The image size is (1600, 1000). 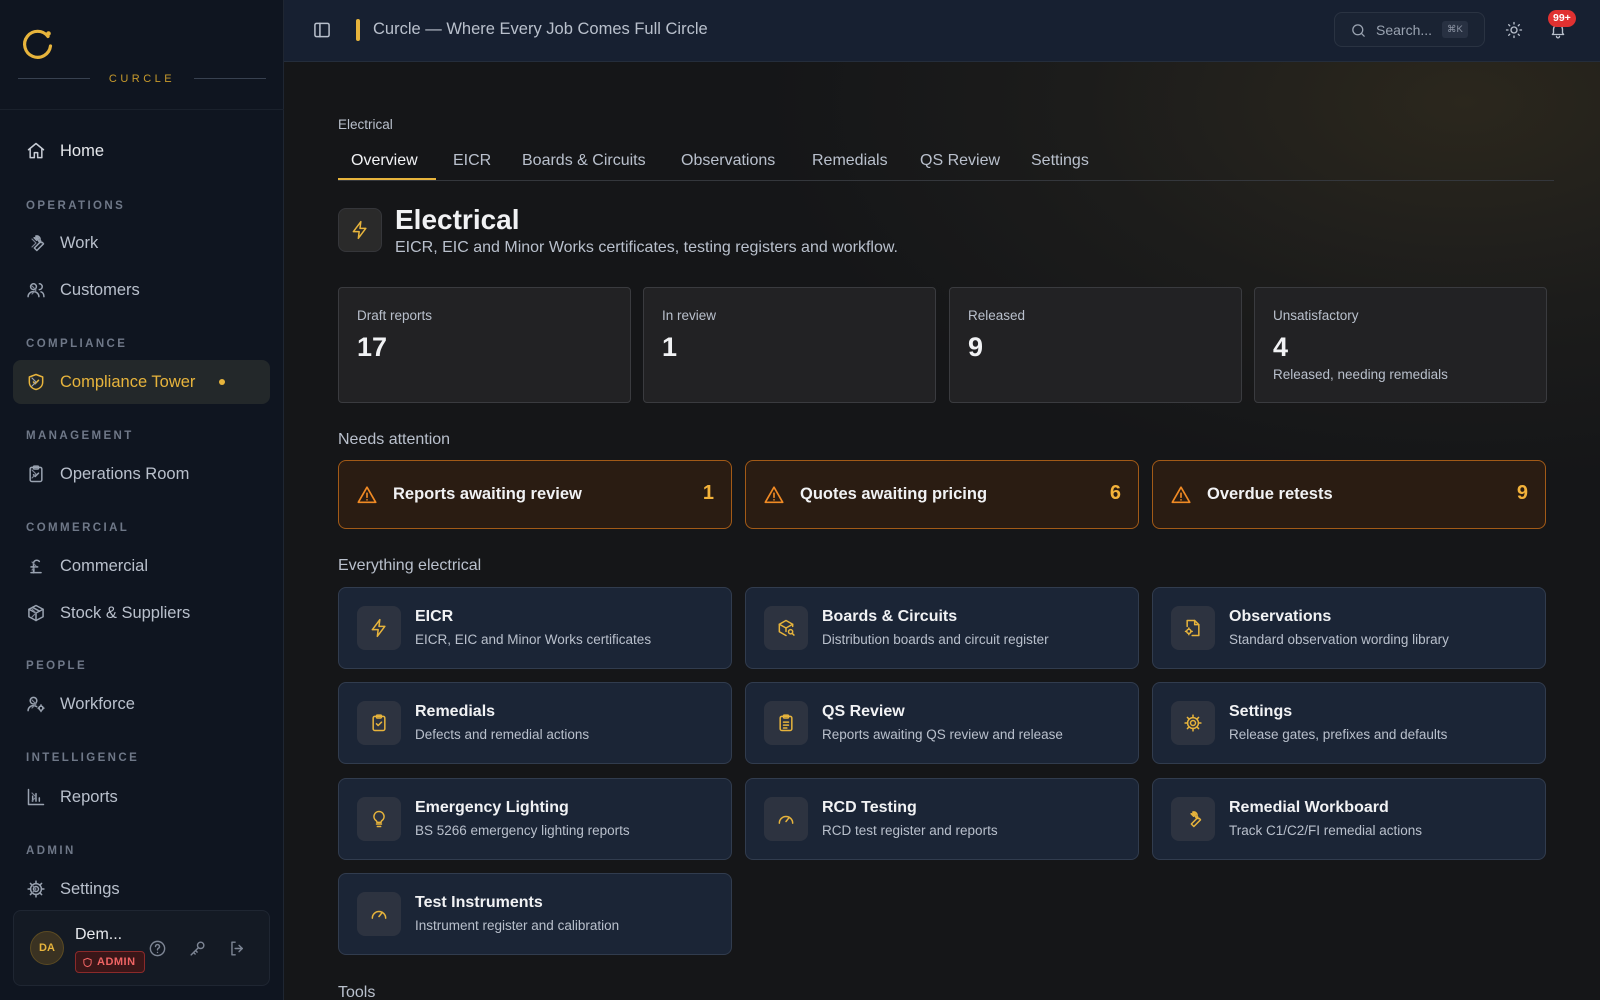 What do you see at coordinates (1060, 161) in the screenshot?
I see `tab-settings: Settings` at bounding box center [1060, 161].